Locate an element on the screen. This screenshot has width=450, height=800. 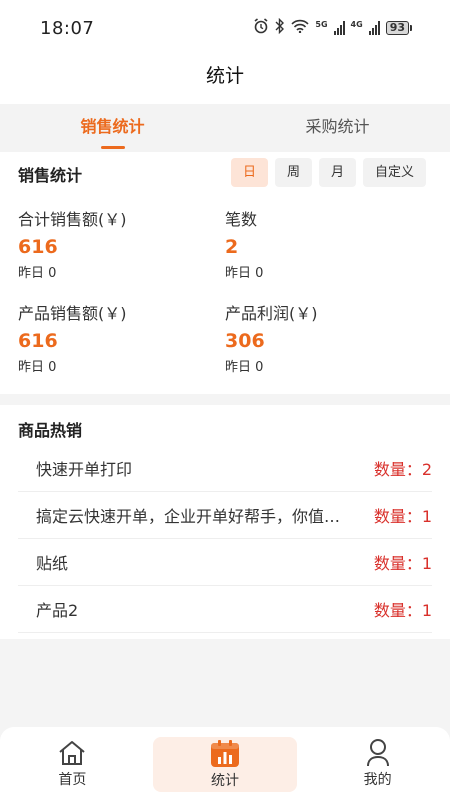
status-icons: 5G 4G 93 is located at coordinates (332, 27).